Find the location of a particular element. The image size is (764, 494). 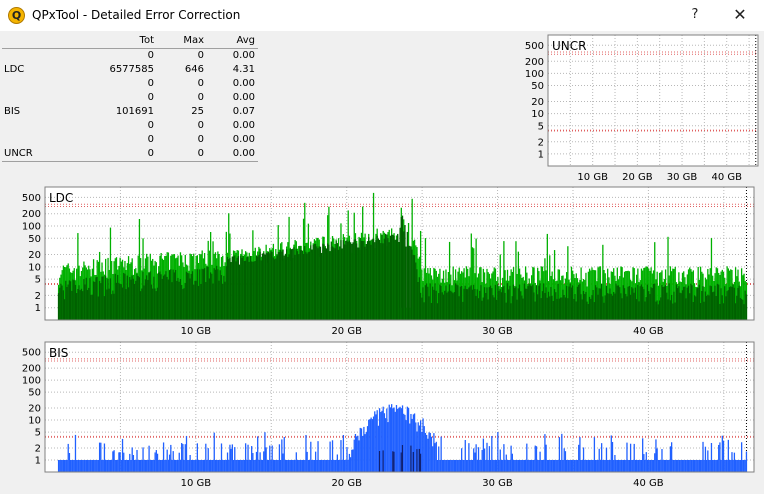

chart-title: BIS is located at coordinates (58, 353).